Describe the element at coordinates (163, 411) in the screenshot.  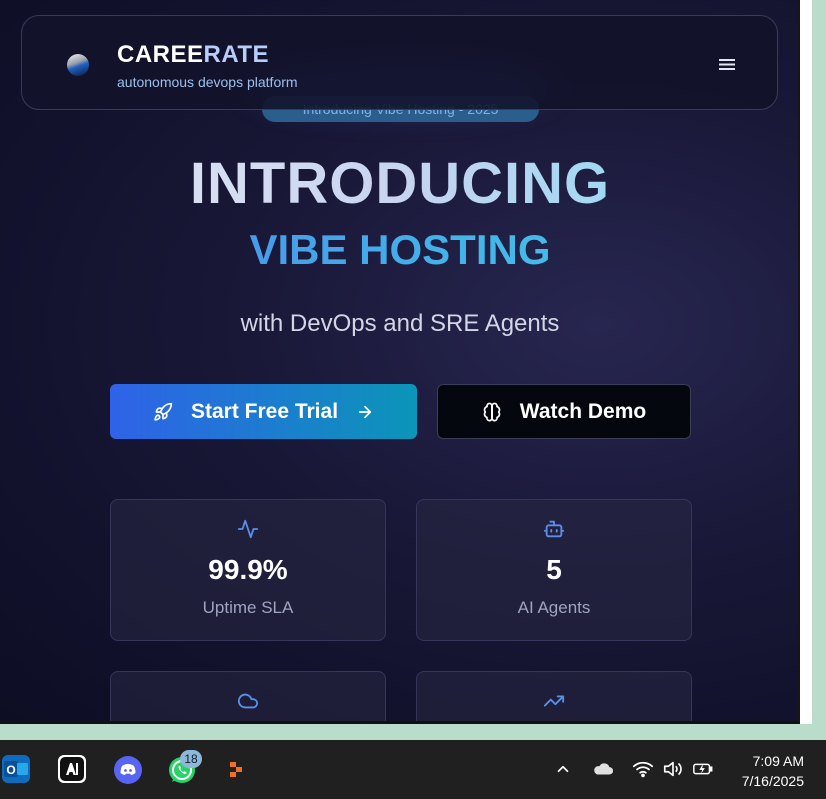
I see `rocket-icon` at that location.